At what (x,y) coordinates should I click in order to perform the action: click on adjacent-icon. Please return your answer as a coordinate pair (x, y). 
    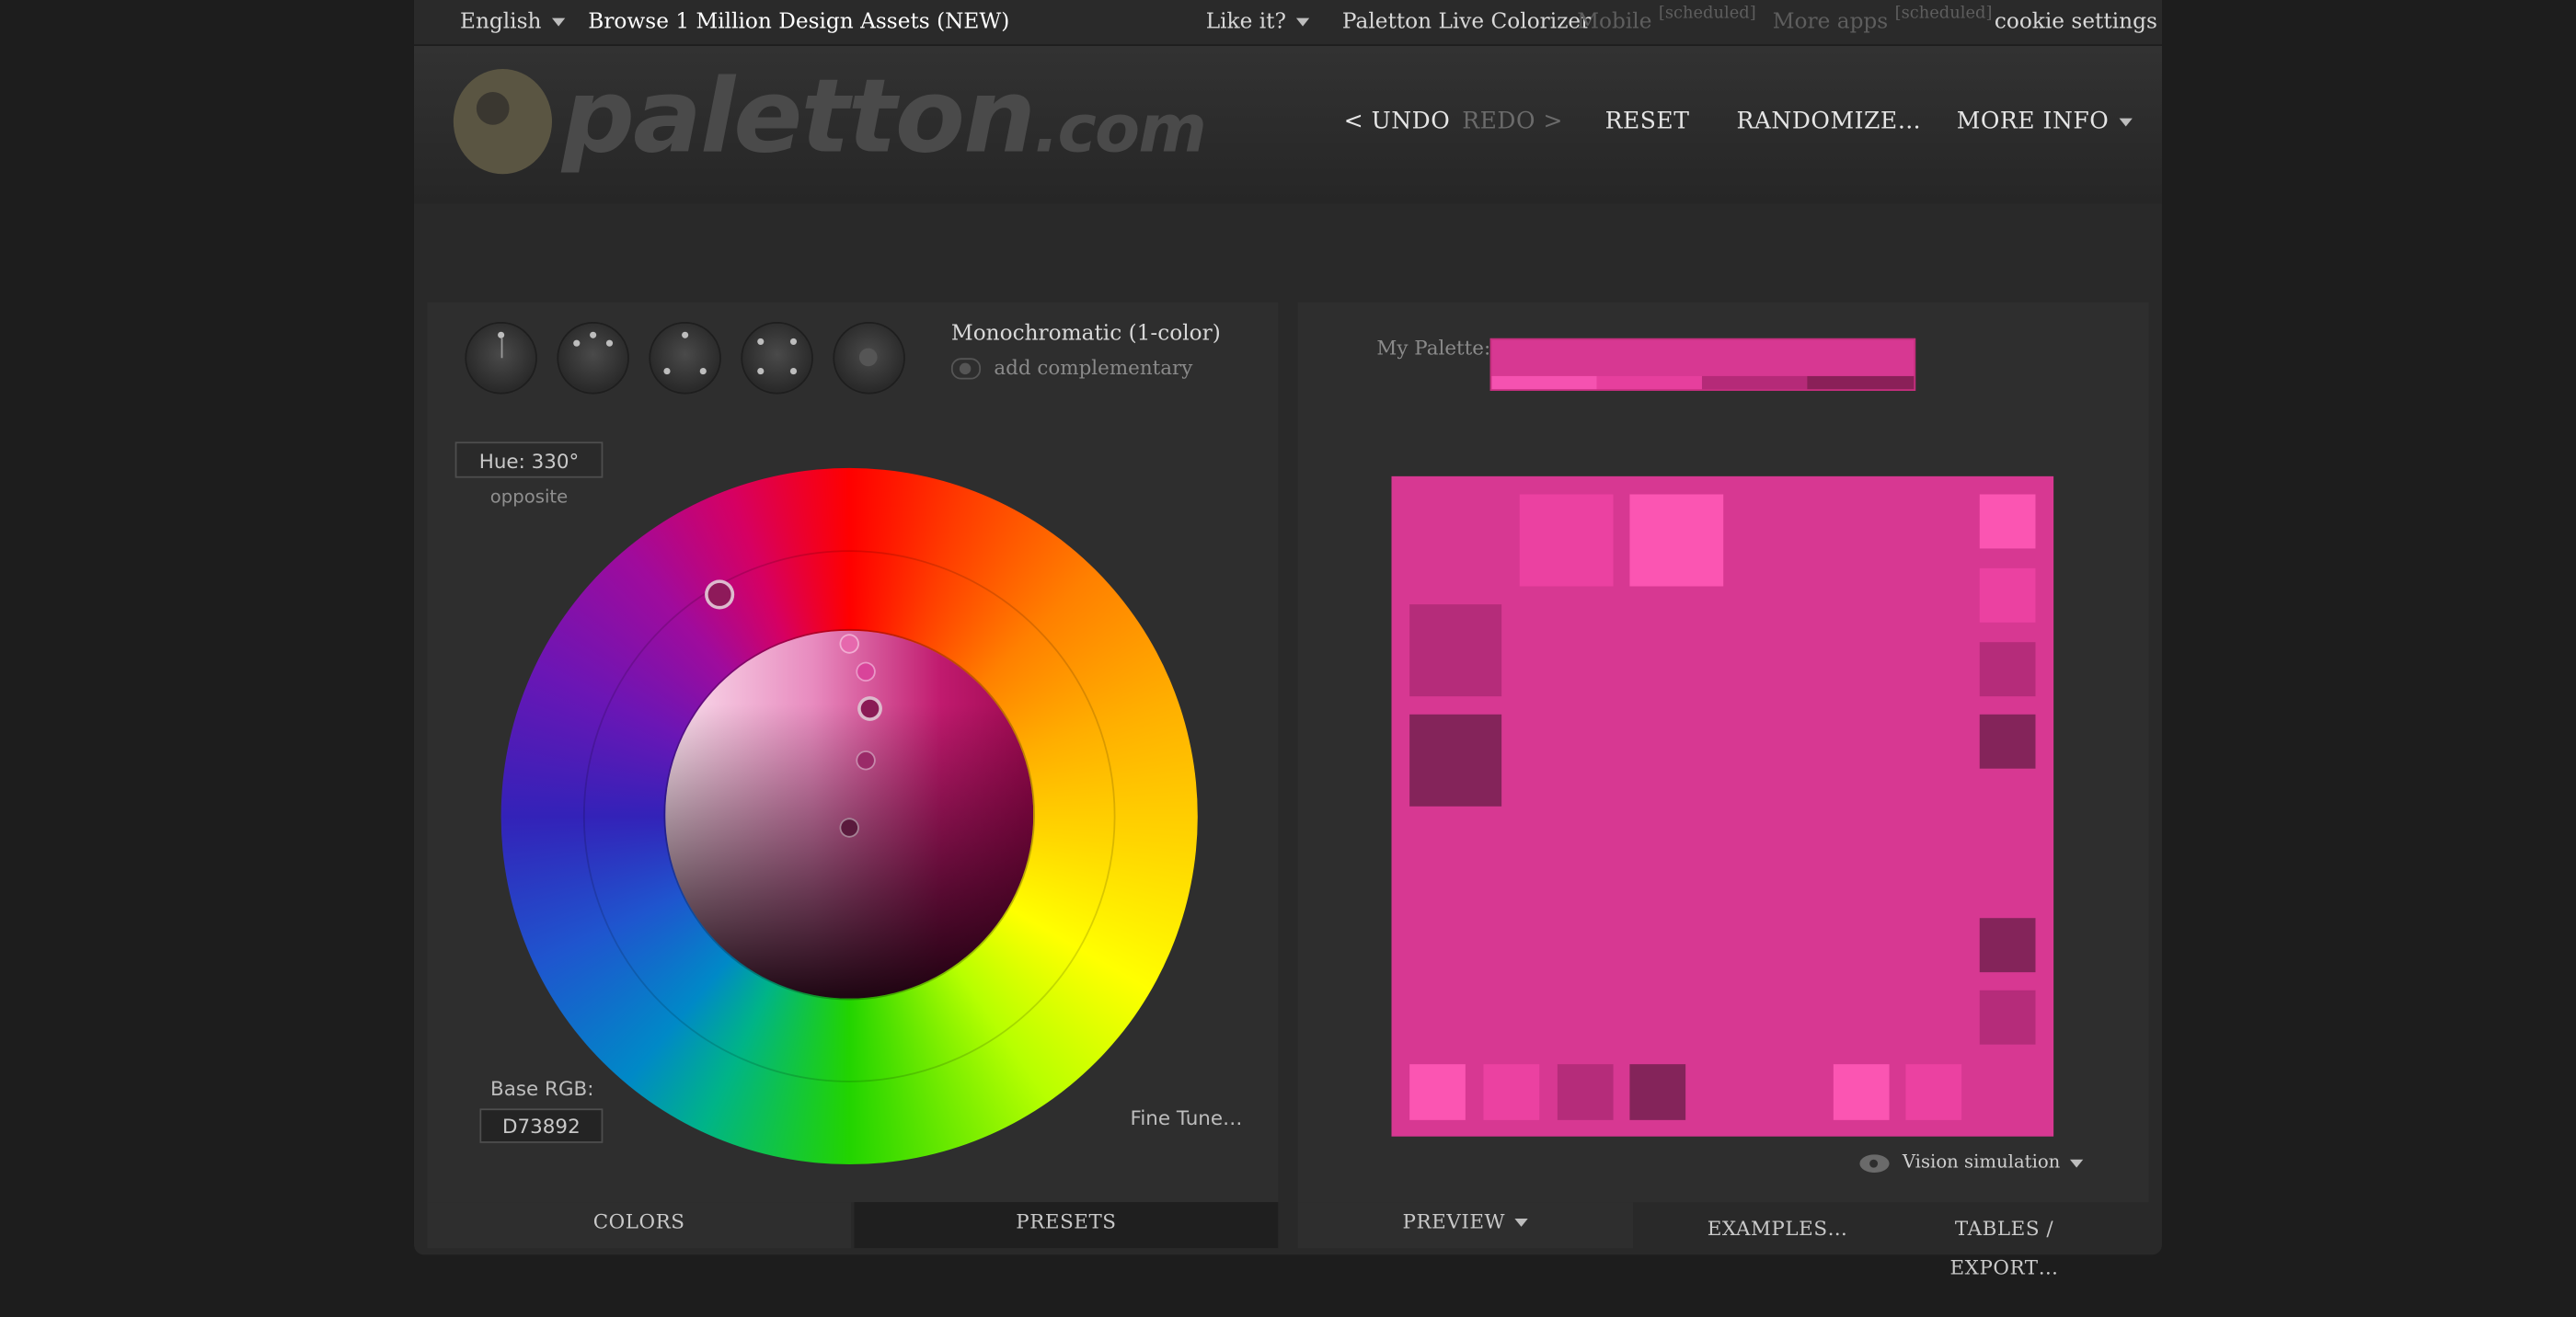
    Looking at the image, I should click on (593, 334).